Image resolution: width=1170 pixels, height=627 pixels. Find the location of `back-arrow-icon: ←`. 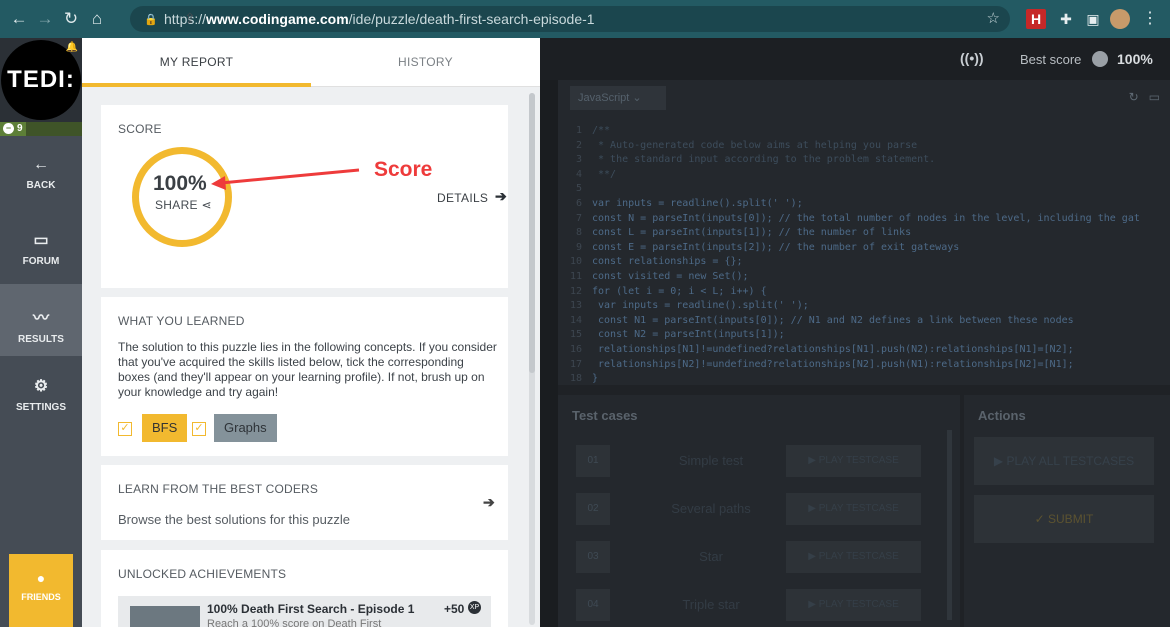

back-arrow-icon: ← is located at coordinates (41, 164).